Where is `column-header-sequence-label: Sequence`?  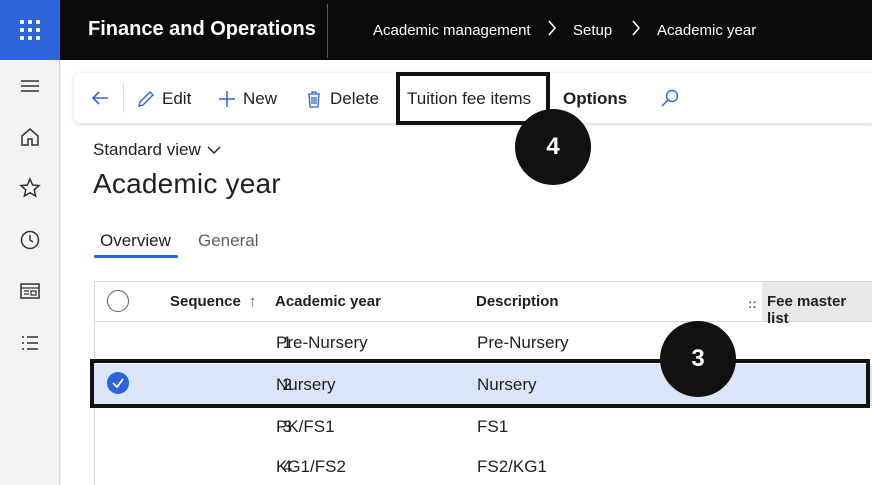 column-header-sequence-label: Sequence is located at coordinates (205, 301).